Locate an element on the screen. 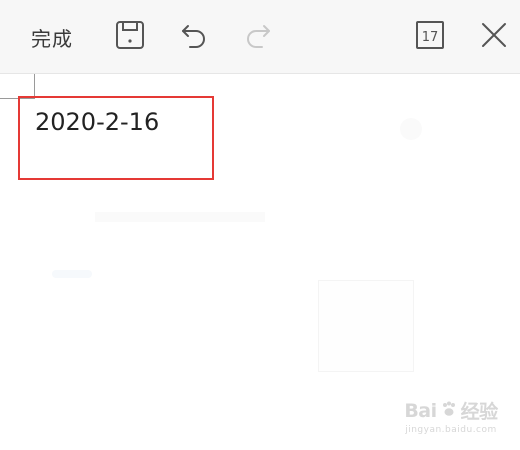 Image resolution: width=520 pixels, height=450 pixels. redo-icon is located at coordinates (258, 37).